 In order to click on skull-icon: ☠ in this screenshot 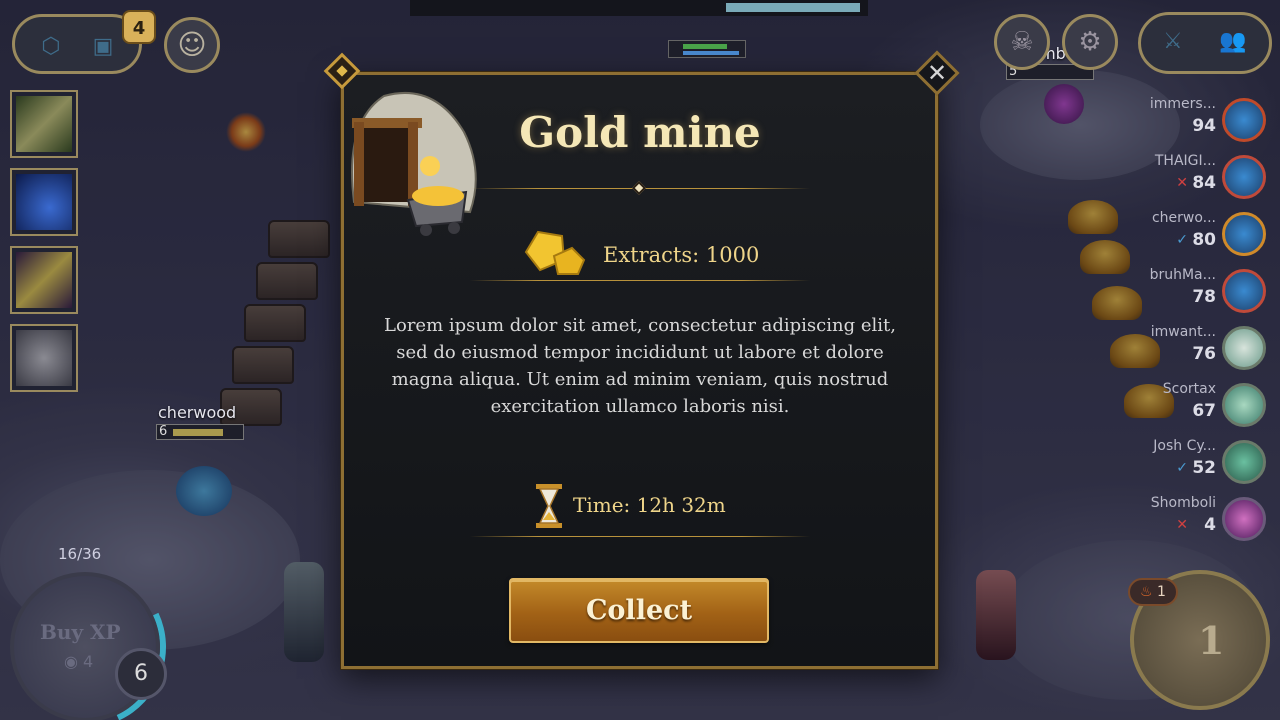, I will do `click(1022, 42)`.